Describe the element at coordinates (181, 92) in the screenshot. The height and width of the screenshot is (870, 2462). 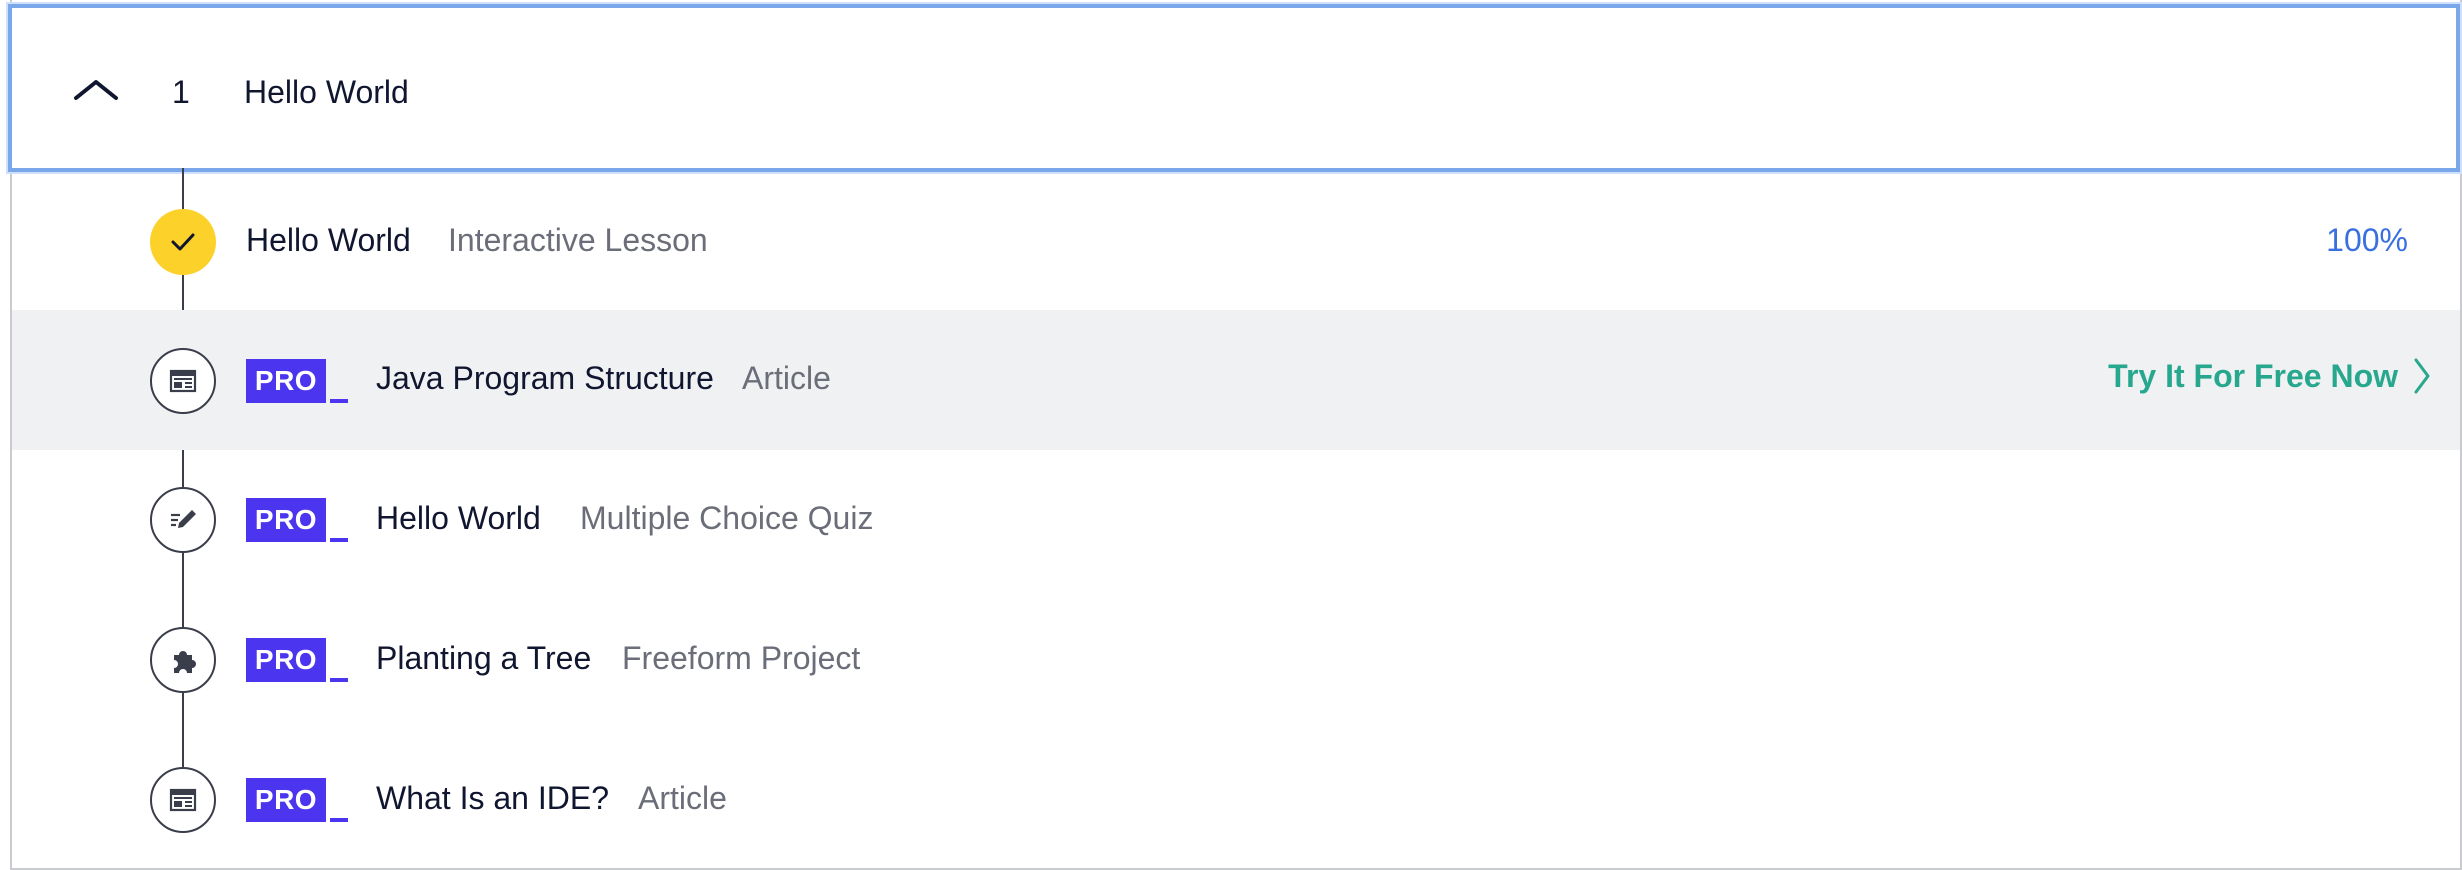
I see `module-number: 1` at that location.